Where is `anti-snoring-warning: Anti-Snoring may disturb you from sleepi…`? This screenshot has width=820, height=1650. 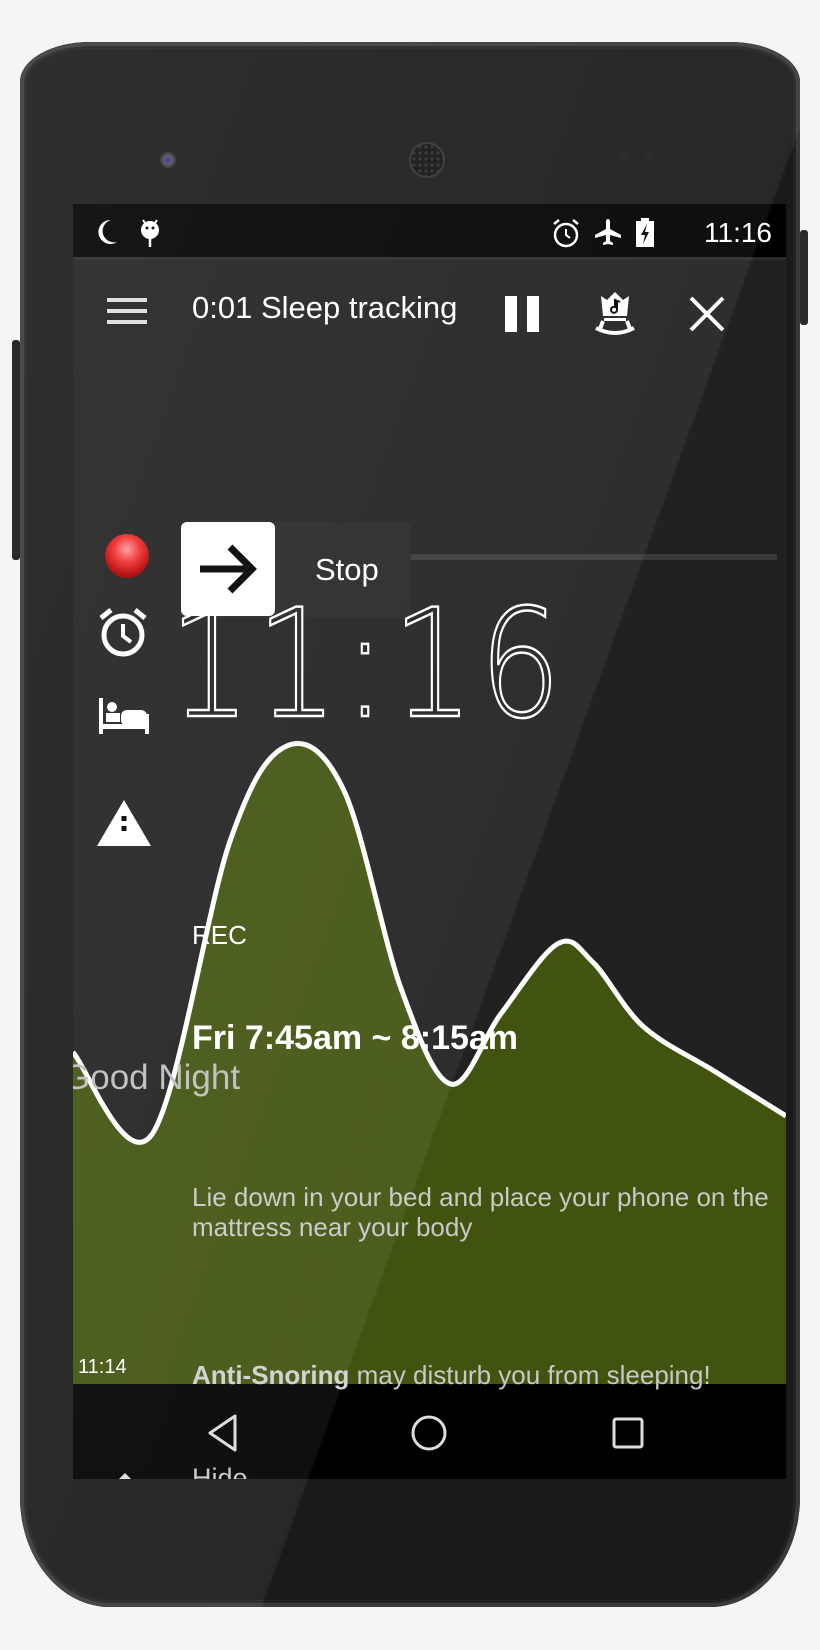 anti-snoring-warning: Anti-Snoring may disturb you from sleepi… is located at coordinates (489, 1375).